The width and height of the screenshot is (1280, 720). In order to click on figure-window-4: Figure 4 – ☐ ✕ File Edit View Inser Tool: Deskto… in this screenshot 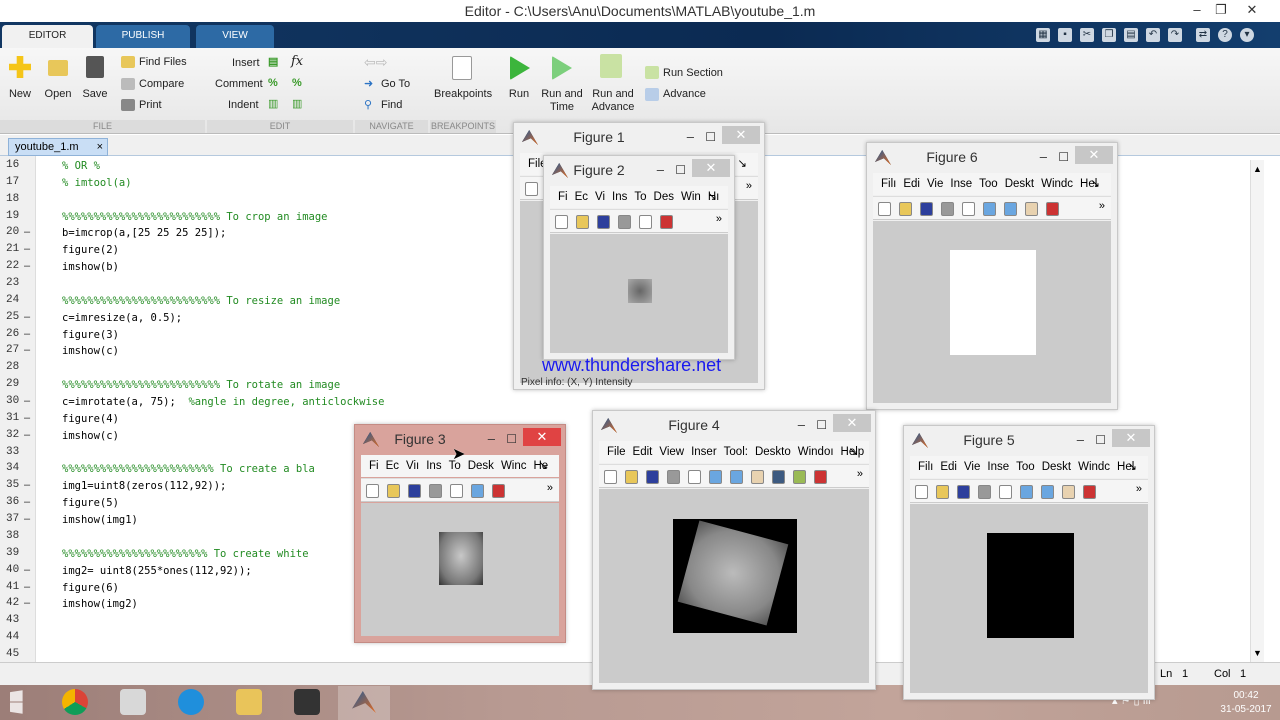, I will do `click(734, 550)`.